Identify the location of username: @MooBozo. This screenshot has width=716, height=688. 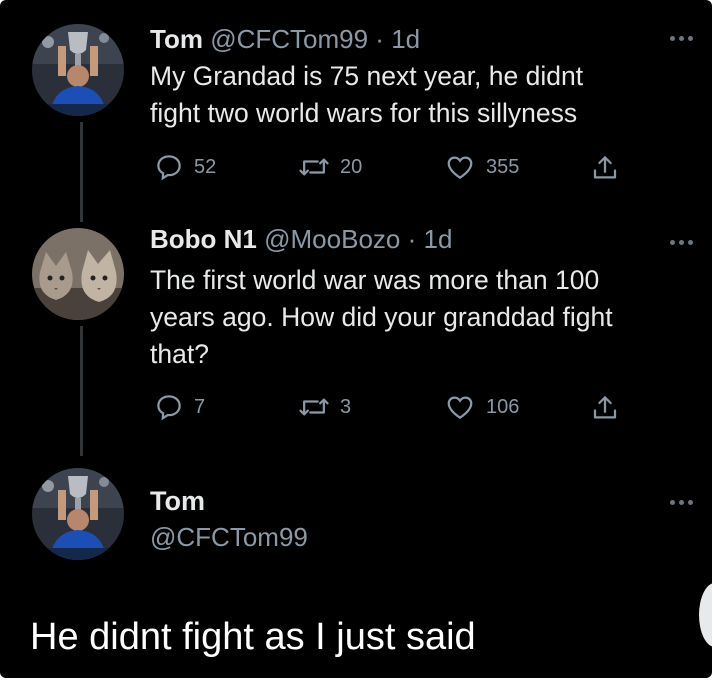
(332, 239).